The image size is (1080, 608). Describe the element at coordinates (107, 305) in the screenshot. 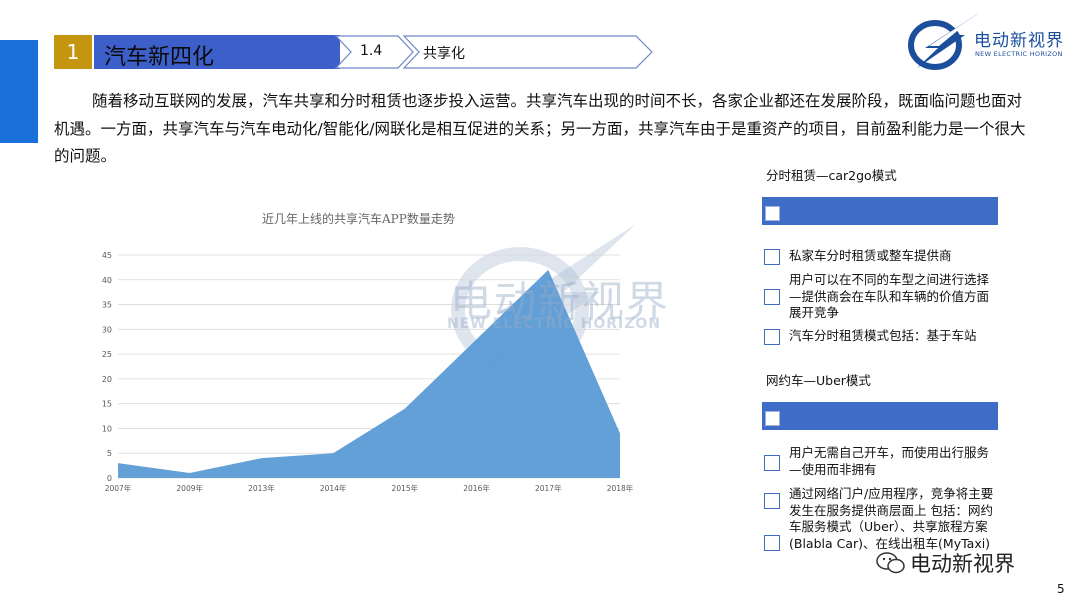

I see `y-tick-label: 35` at that location.